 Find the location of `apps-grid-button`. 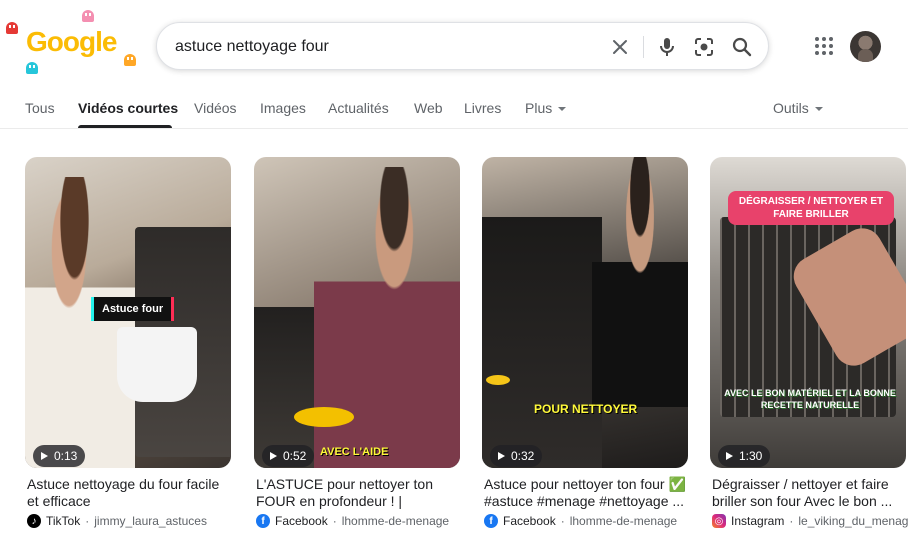

apps-grid-button is located at coordinates (824, 46).